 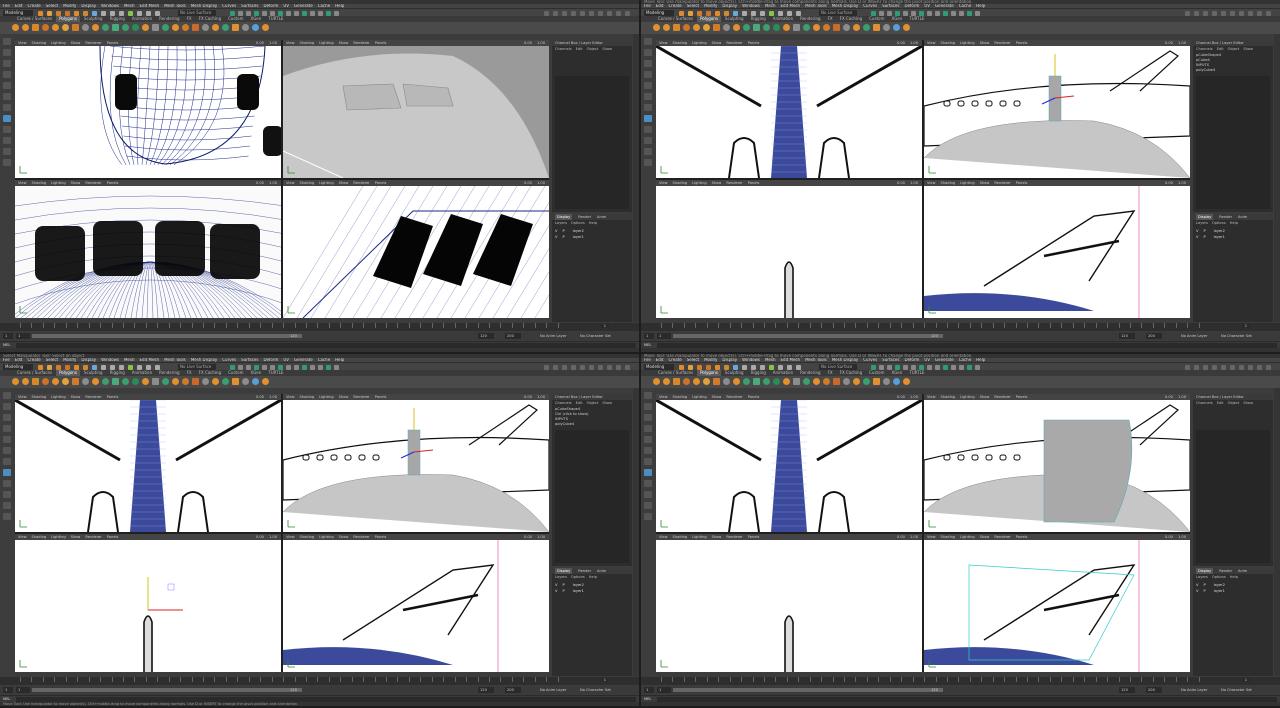 What do you see at coordinates (664, 690) in the screenshot?
I see `range-start-field: 1` at bounding box center [664, 690].